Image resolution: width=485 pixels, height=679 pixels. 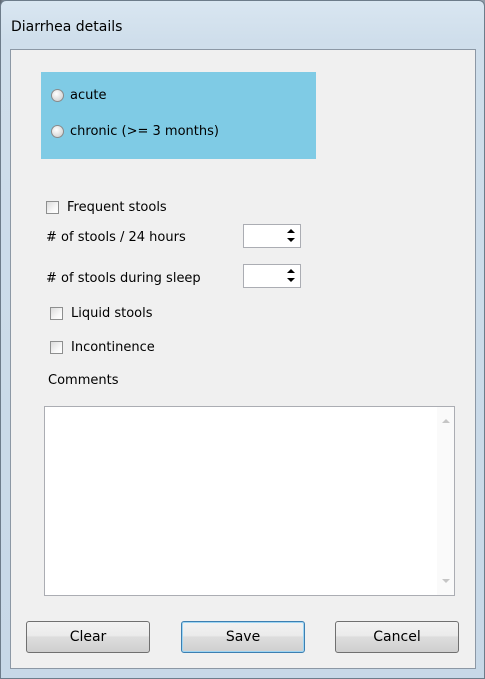 What do you see at coordinates (83, 380) in the screenshot?
I see `comments-label: Comments` at bounding box center [83, 380].